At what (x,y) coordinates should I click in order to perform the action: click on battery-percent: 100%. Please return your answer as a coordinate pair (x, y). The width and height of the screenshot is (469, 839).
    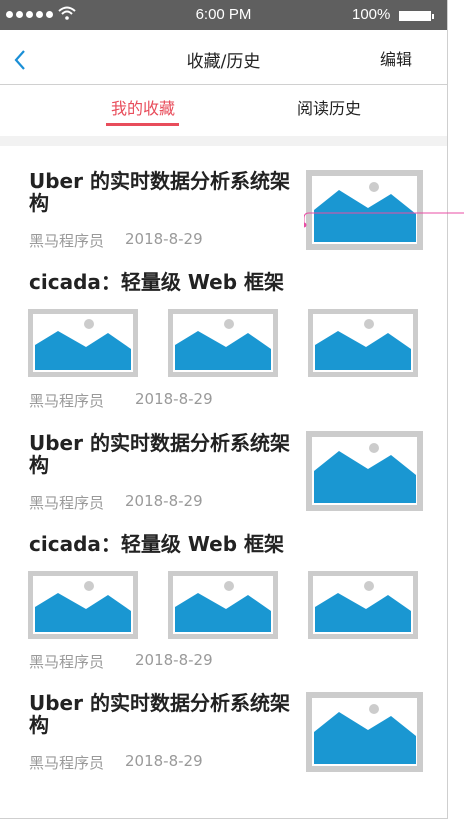
    Looking at the image, I should click on (371, 14).